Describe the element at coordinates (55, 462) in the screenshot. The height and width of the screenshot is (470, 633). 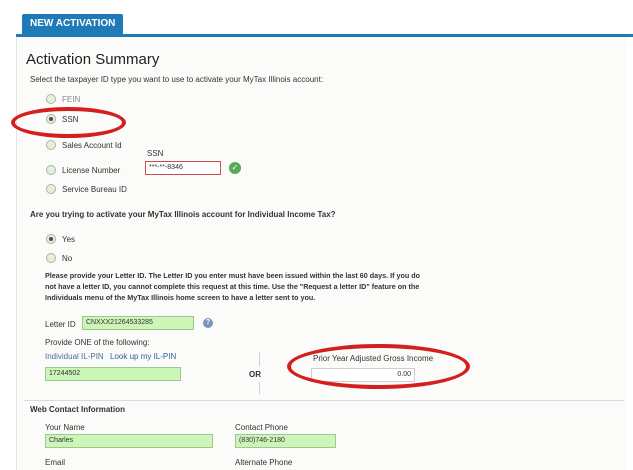
I see `email-label: Email` at that location.